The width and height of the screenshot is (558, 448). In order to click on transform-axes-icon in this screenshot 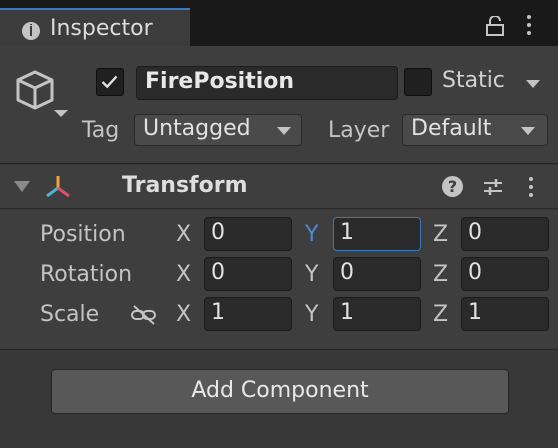, I will do `click(58, 187)`.